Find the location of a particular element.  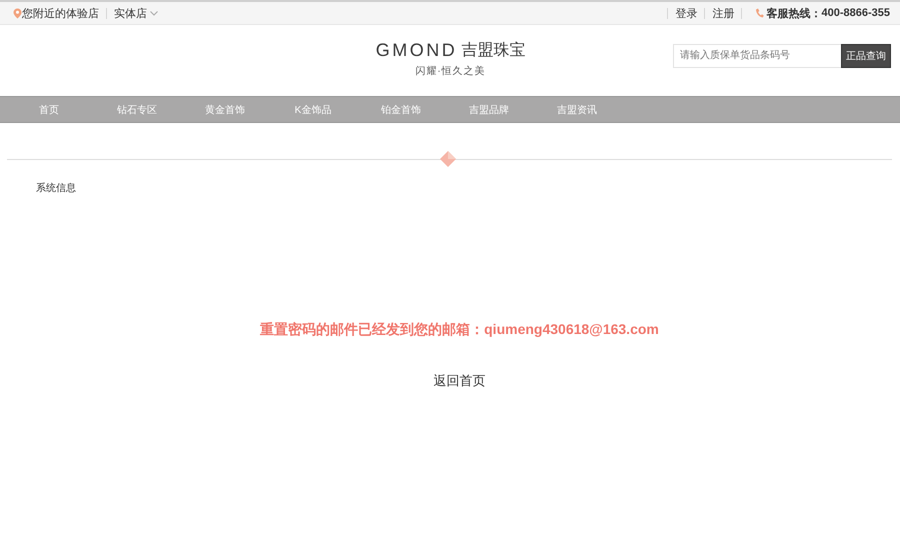

logo-chinese-name: 吉盟珠宝 is located at coordinates (493, 50).